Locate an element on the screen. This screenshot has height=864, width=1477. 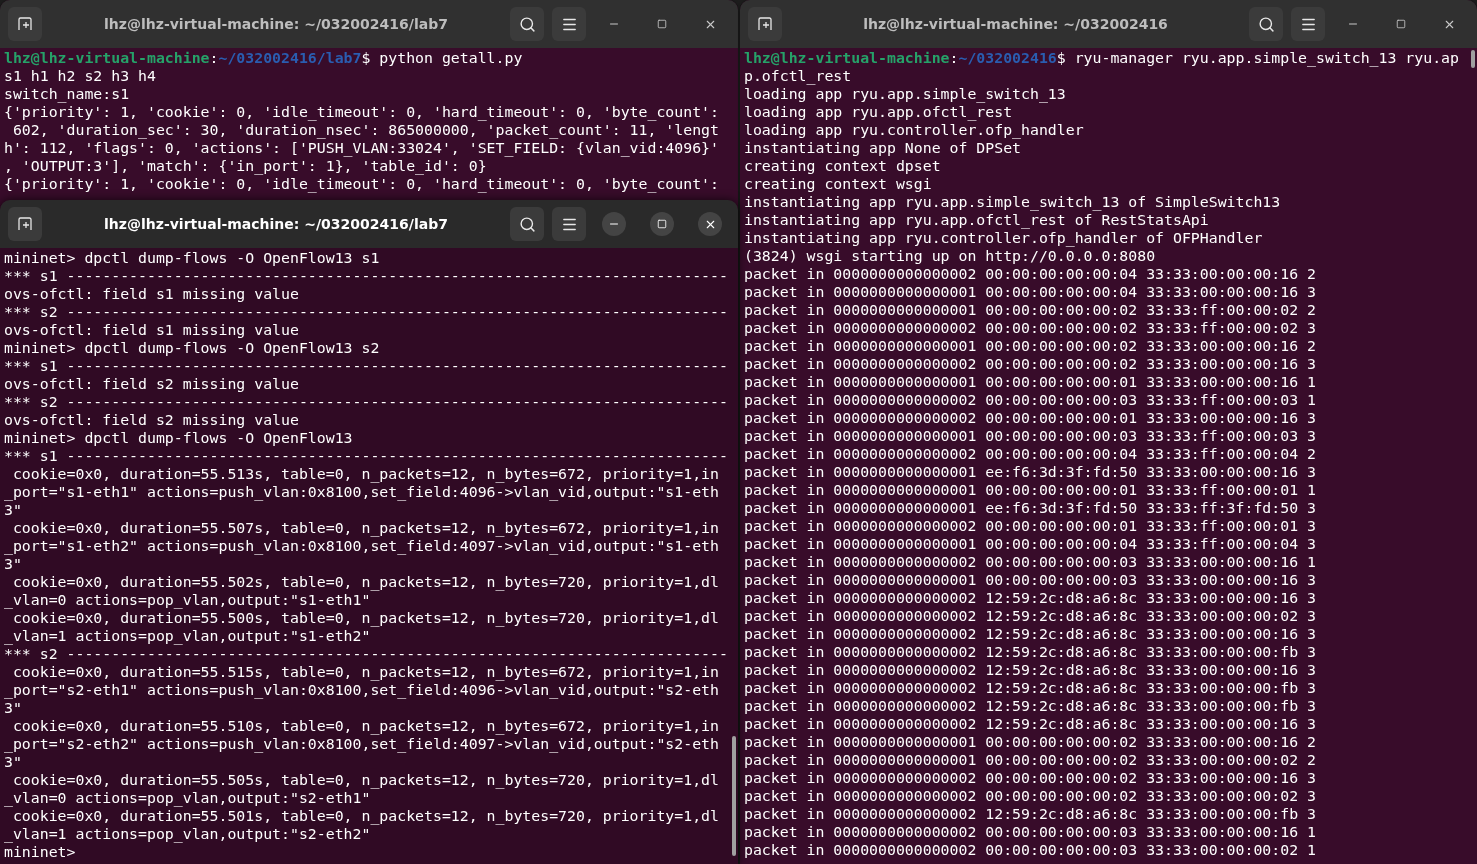
terminal-line: cookie=0x0, duration=55.501s, table=0, n_packets=12, n_bytes=720, priority=1,dl is located at coordinates (365, 816).